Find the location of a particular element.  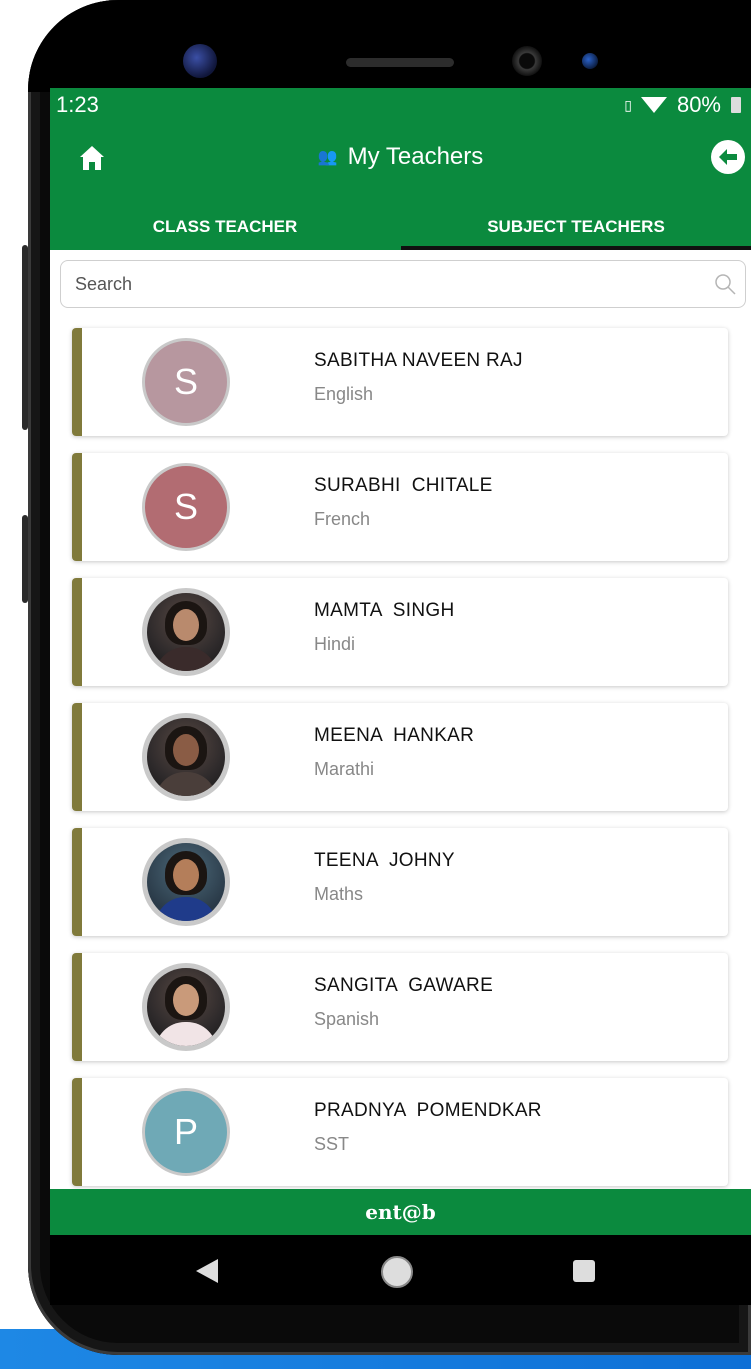

brand-logo: ent@b is located at coordinates (400, 1212).